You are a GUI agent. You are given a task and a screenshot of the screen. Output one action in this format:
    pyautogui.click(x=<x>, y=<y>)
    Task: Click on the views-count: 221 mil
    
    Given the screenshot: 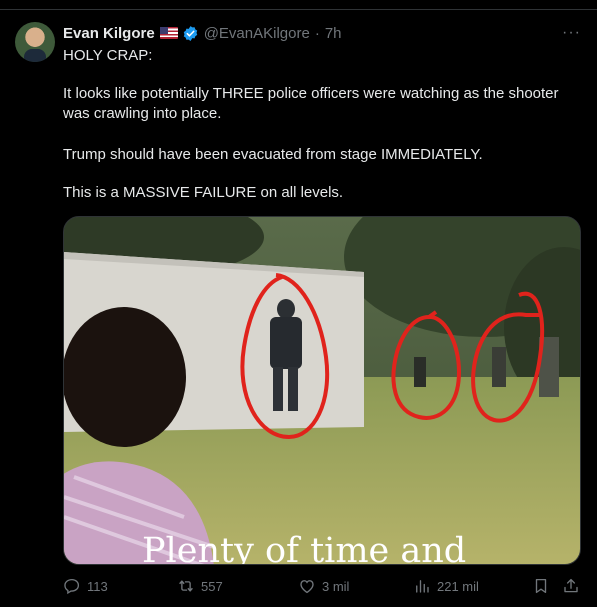 What is the action you would take?
    pyautogui.click(x=458, y=586)
    